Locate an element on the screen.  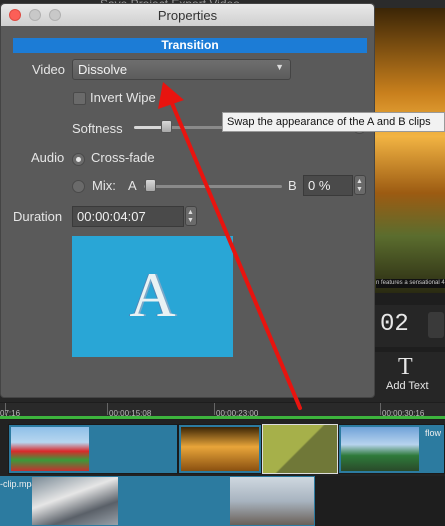
video-track-1: flow is located at coordinates (222, 448).